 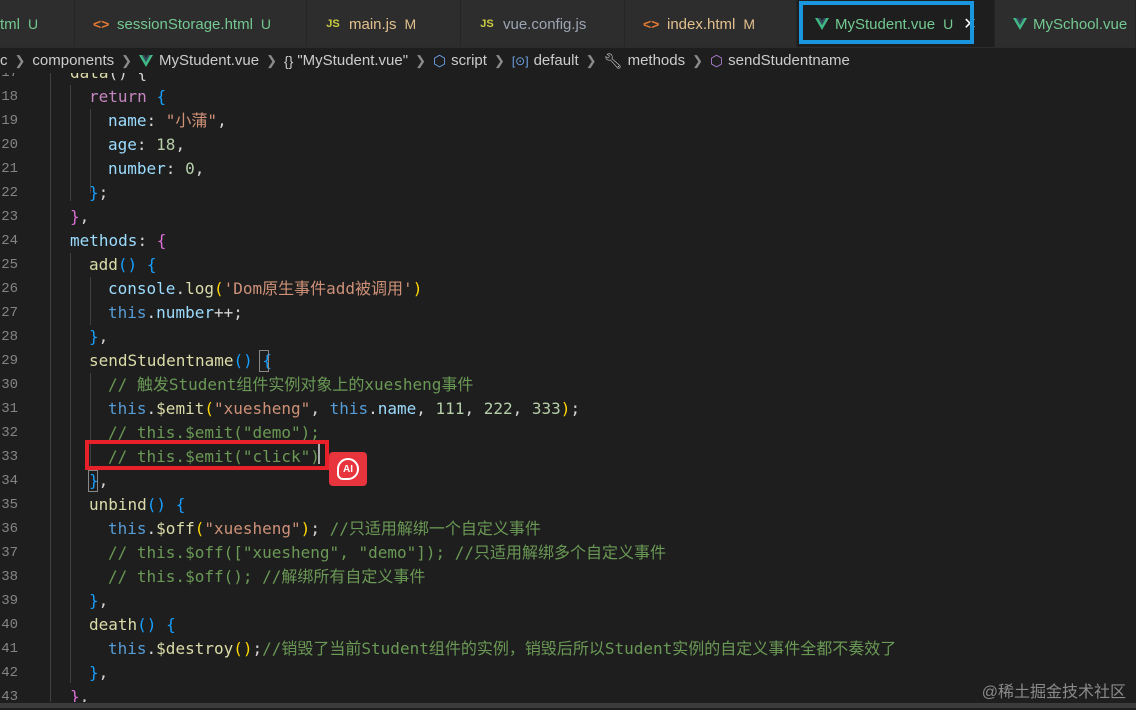 I want to click on breadcrumb-sendstudentname: ⬡ sendStudentname, so click(x=780, y=61).